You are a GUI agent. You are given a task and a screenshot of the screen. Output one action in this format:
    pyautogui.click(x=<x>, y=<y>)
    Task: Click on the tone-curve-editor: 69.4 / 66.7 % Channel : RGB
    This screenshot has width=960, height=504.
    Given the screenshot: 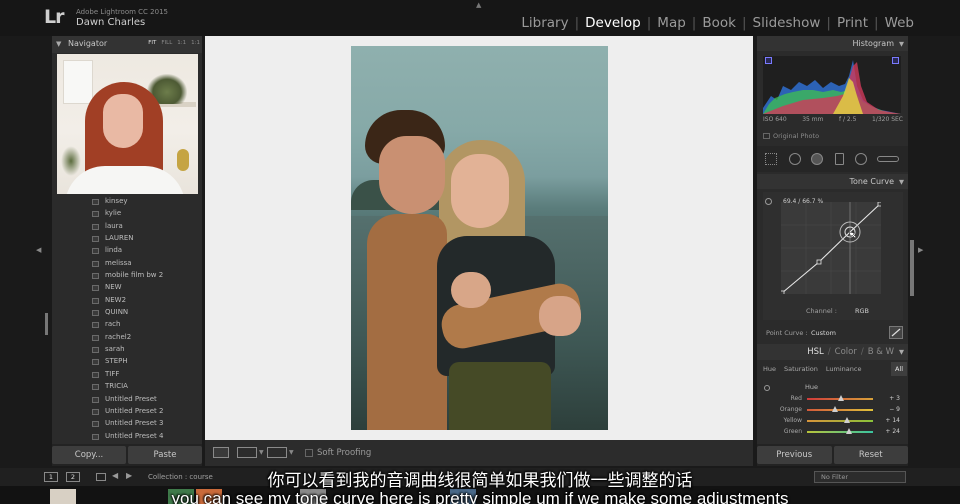 What is the action you would take?
    pyautogui.click(x=833, y=256)
    